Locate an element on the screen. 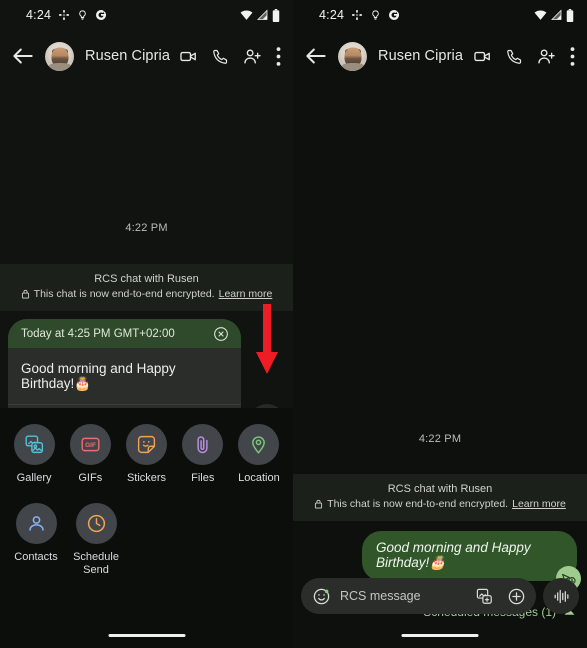 The width and height of the screenshot is (587, 648). message-input-bar: RCS message is located at coordinates (440, 596).